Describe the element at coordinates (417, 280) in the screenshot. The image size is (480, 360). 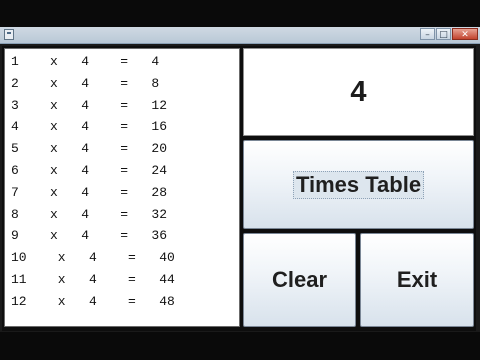
I see `exit-button: Exit` at that location.